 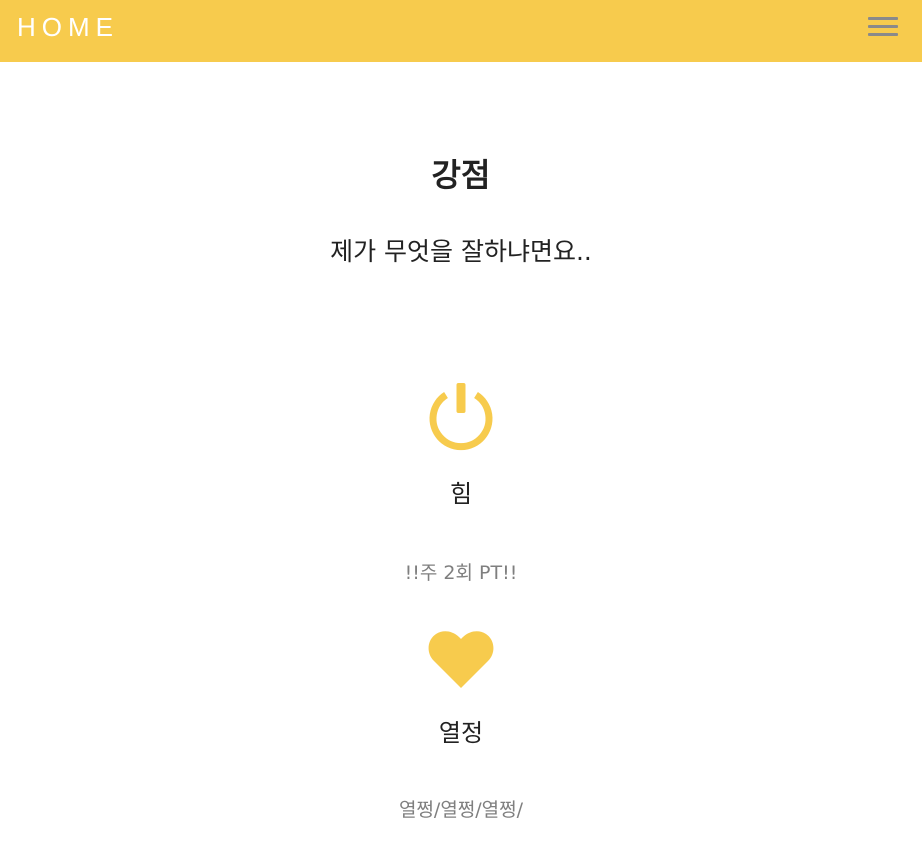 What do you see at coordinates (883, 29) in the screenshot?
I see `menu-toggle-button` at bounding box center [883, 29].